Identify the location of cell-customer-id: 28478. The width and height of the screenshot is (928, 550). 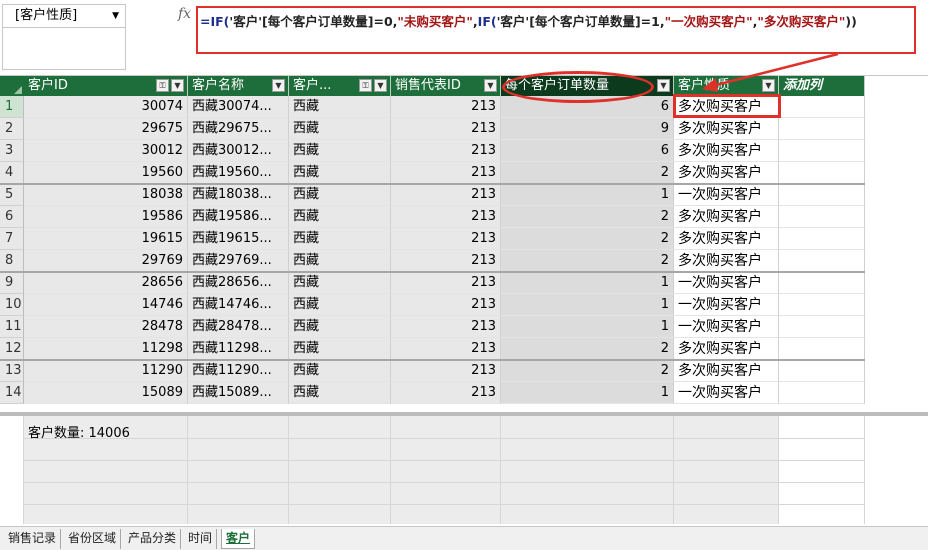
(106, 327).